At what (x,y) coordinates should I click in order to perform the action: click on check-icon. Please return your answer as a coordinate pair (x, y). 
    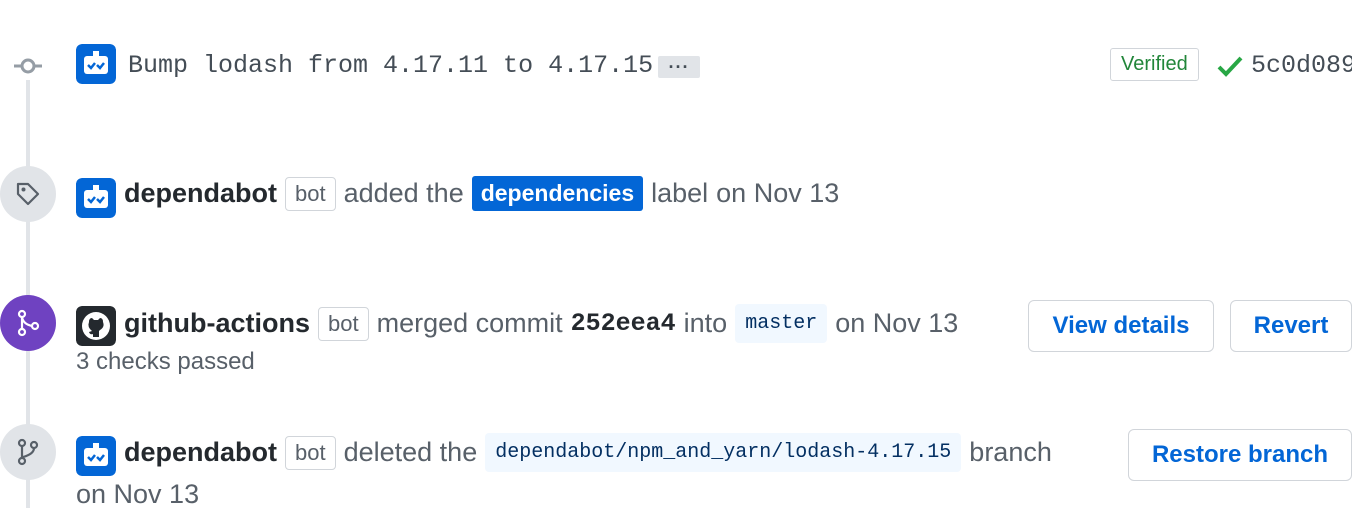
    Looking at the image, I should click on (1230, 68).